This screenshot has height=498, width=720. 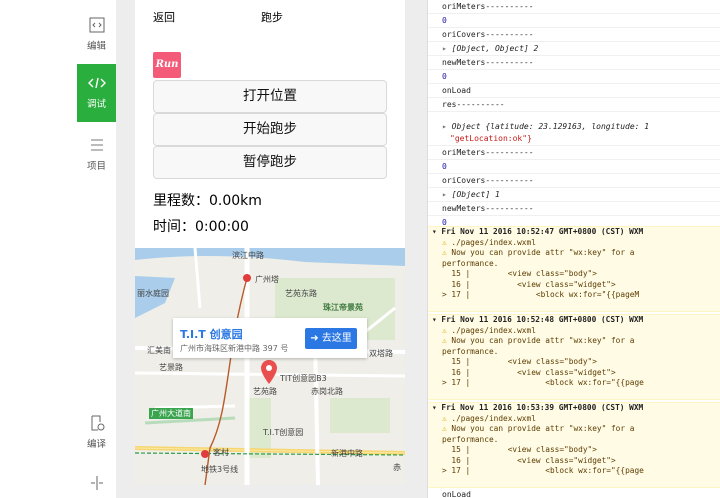 What do you see at coordinates (381, 353) in the screenshot?
I see `map-label: 双塔路` at bounding box center [381, 353].